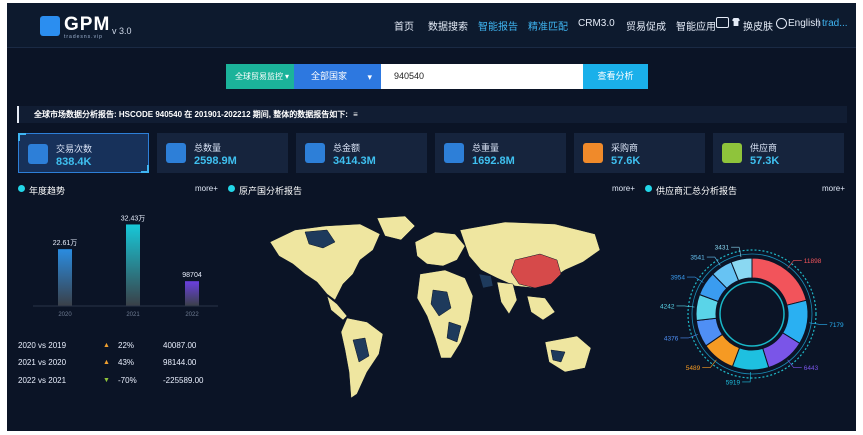 The height and width of the screenshot is (435, 863). What do you see at coordinates (337, 308) in the screenshot?
I see `map-central-america` at bounding box center [337, 308].